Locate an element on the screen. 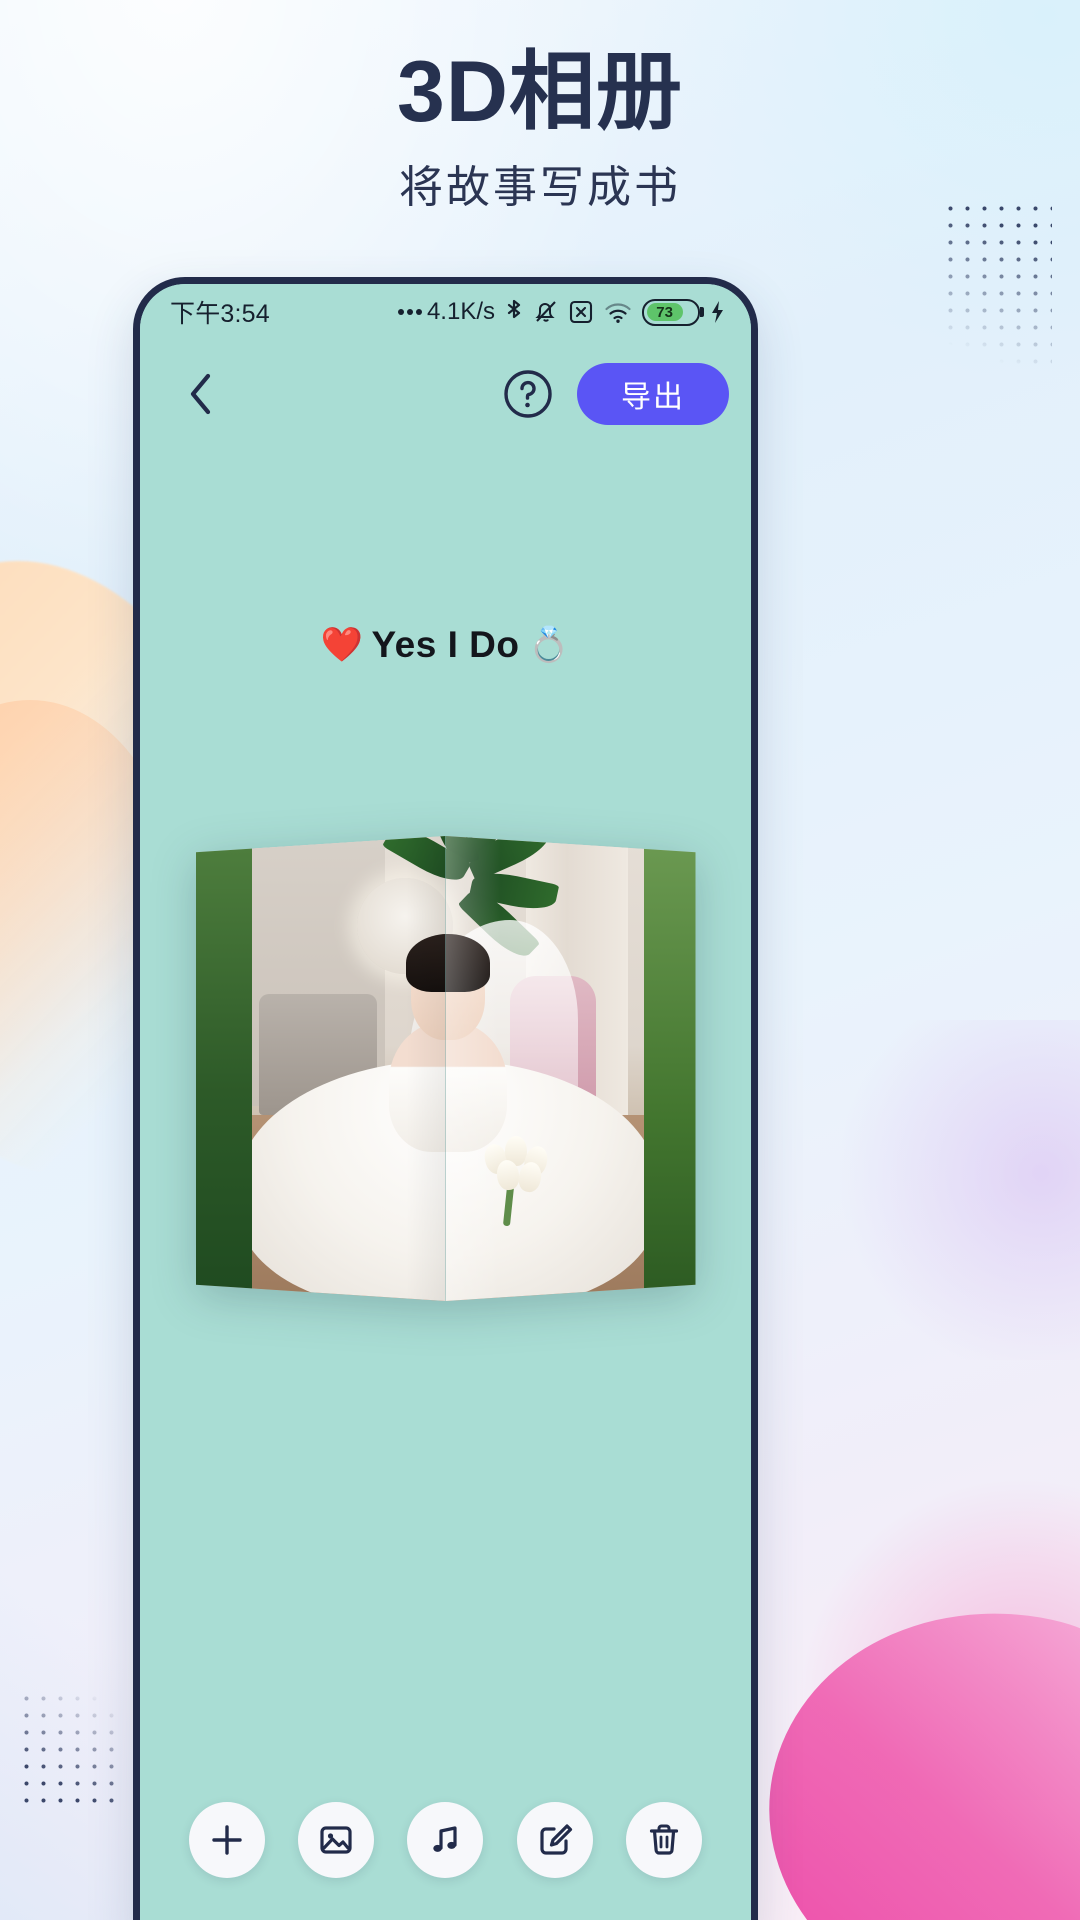 This screenshot has width=1080, height=1920. album-title-text: Yes I Do is located at coordinates (445, 644).